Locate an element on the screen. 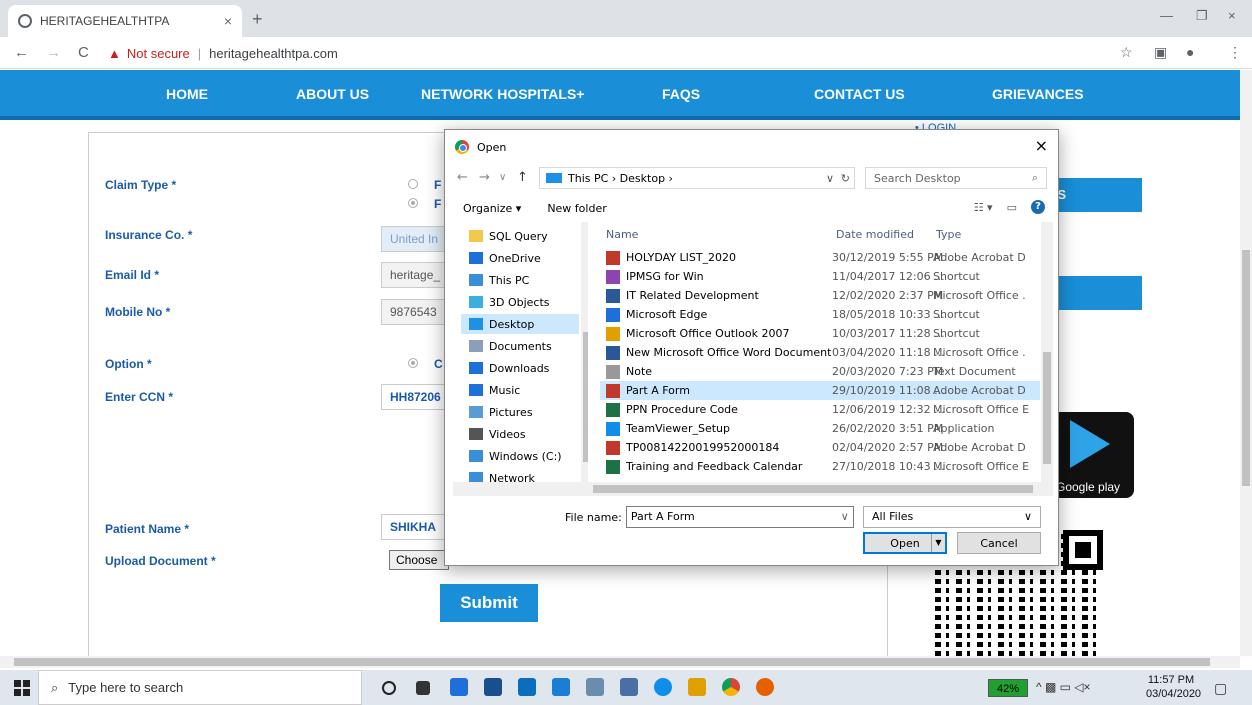 The width and height of the screenshot is (1252, 705). nav-pane-item: OneDrive is located at coordinates (520, 258).